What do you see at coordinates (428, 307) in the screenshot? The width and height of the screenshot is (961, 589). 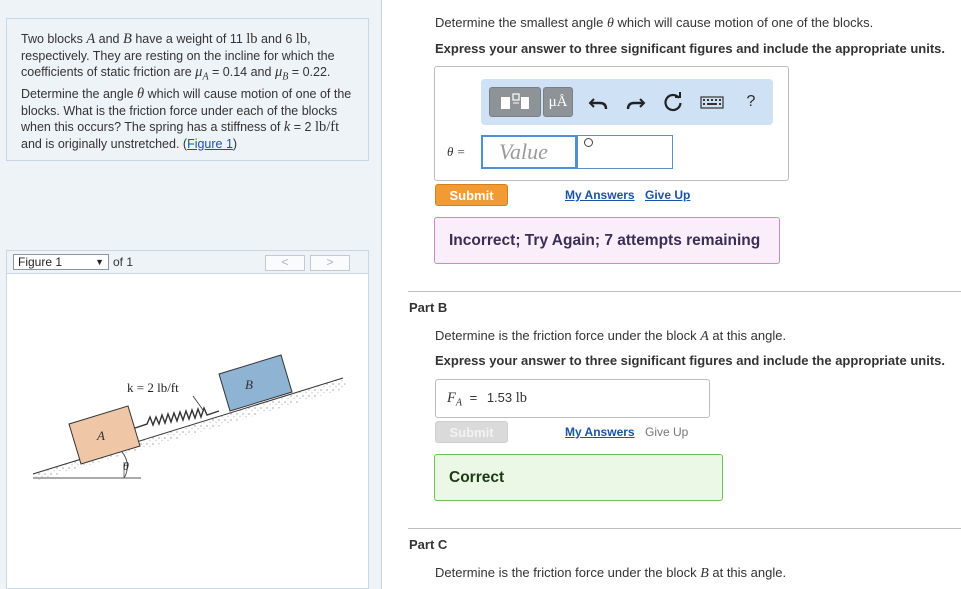 I see `part-b-label: Part B` at bounding box center [428, 307].